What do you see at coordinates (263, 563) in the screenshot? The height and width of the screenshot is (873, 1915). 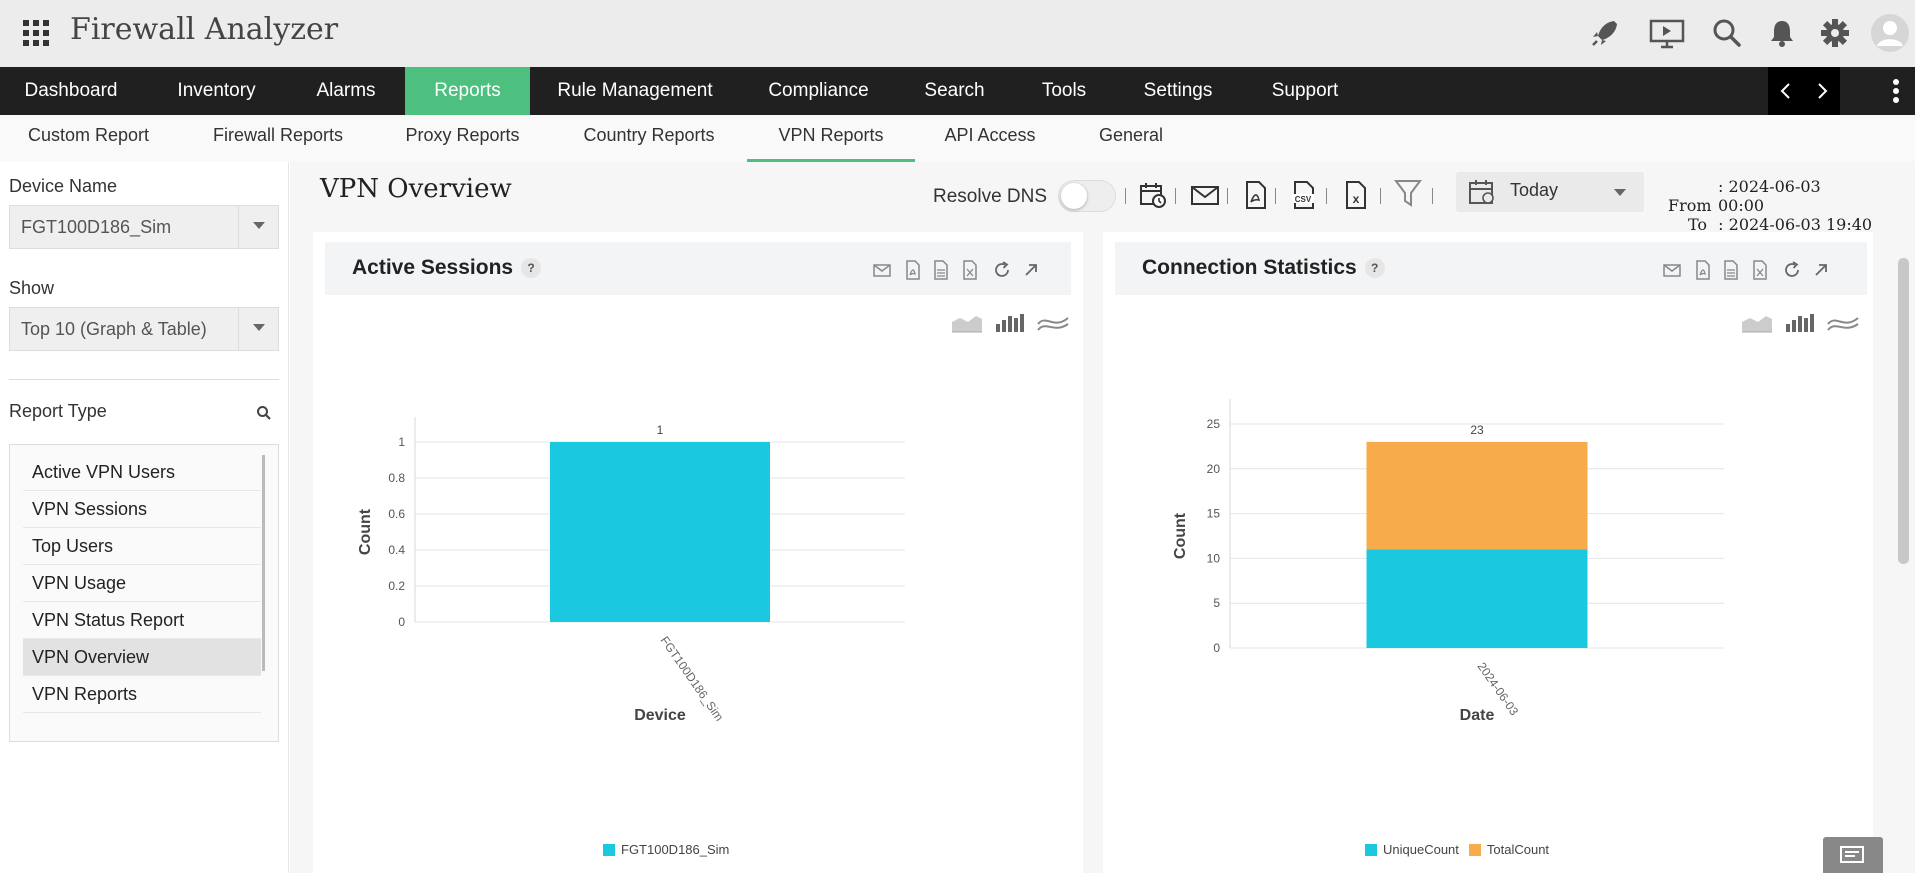 I see `list-scrollbar` at bounding box center [263, 563].